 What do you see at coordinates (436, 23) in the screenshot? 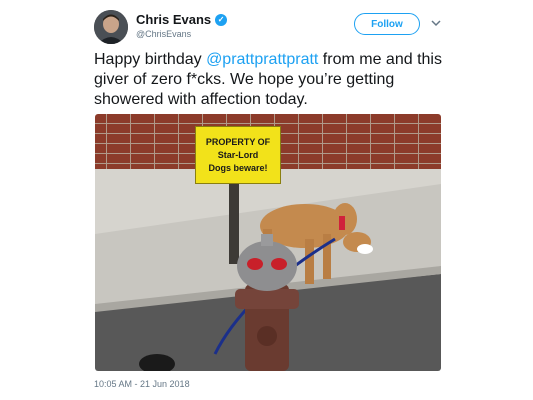
I see `chevron-down-icon` at bounding box center [436, 23].